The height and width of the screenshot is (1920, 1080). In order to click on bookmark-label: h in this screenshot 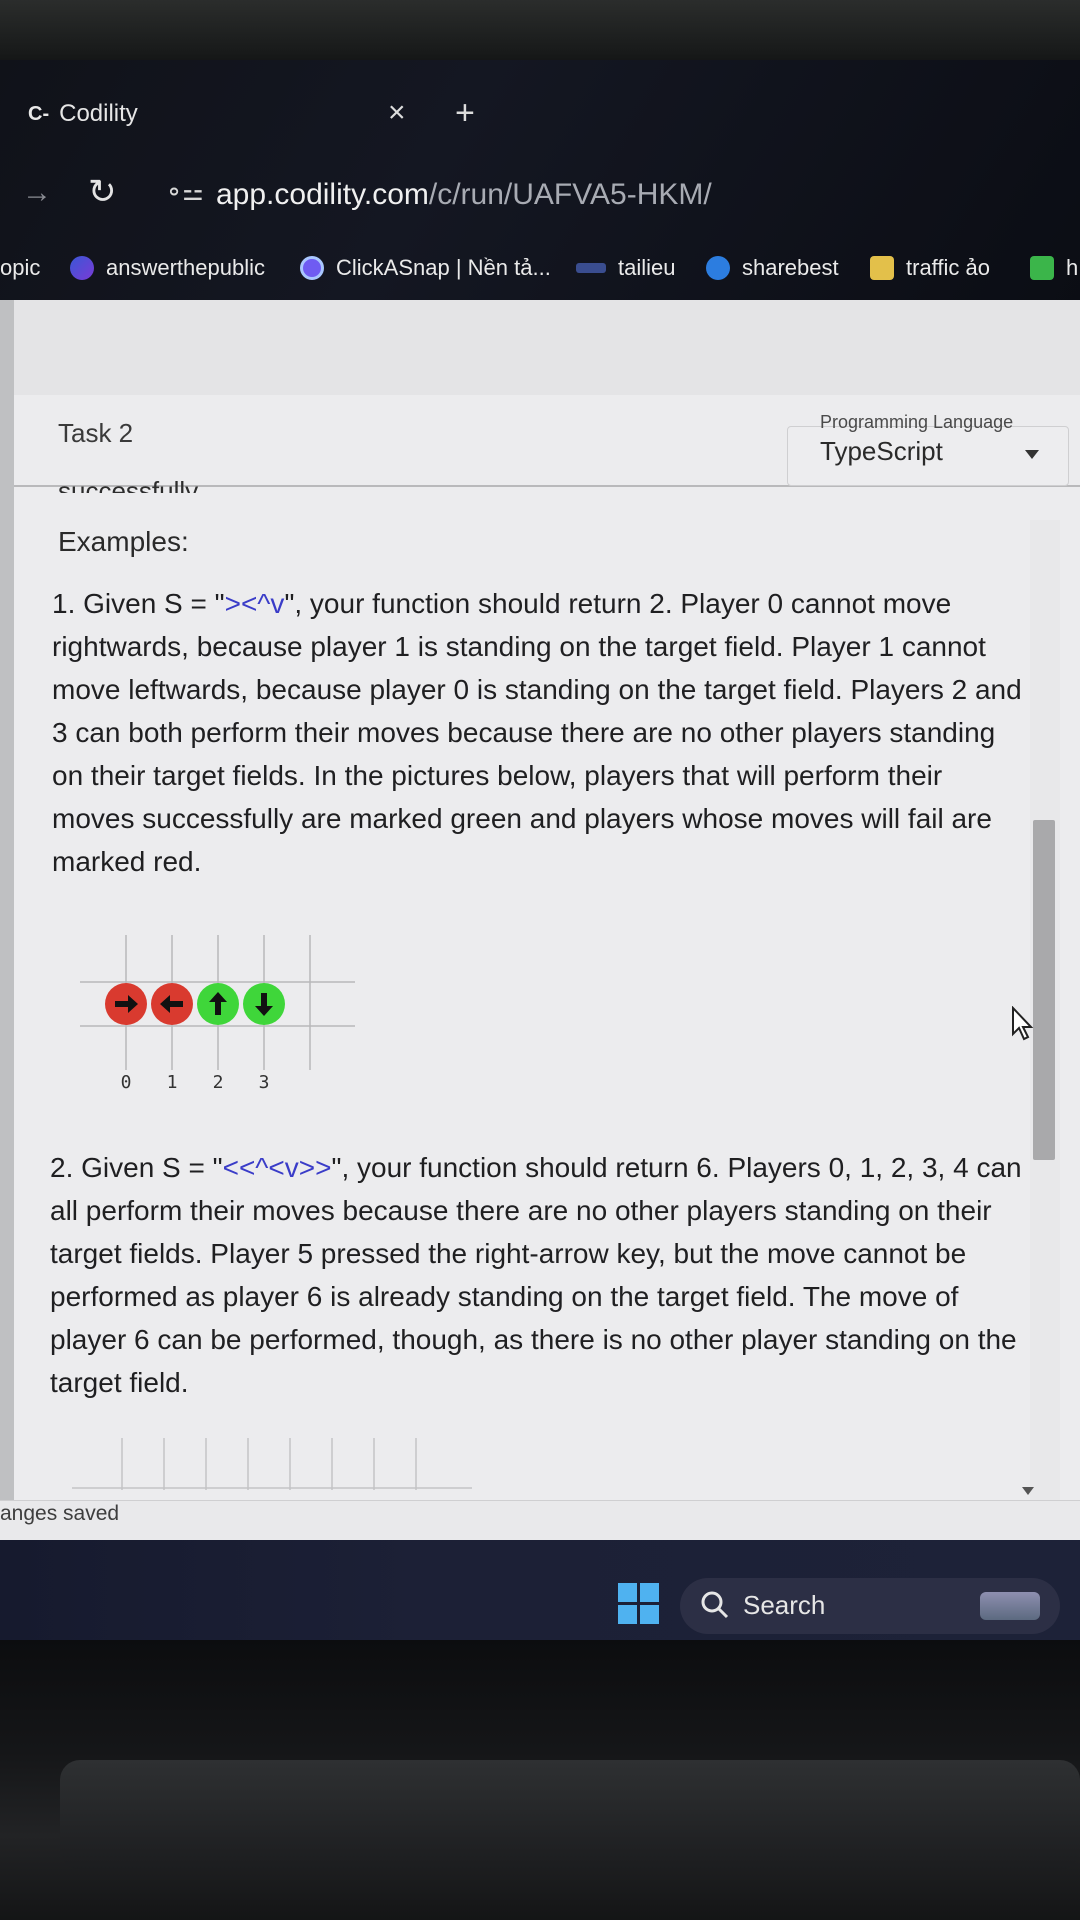, I will do `click(1072, 267)`.